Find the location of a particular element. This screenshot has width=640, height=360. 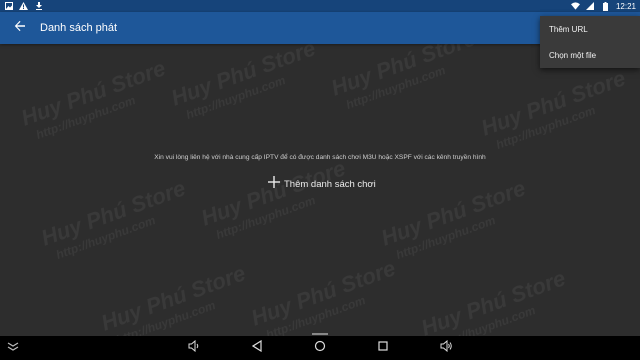

signal-icon is located at coordinates (590, 6).